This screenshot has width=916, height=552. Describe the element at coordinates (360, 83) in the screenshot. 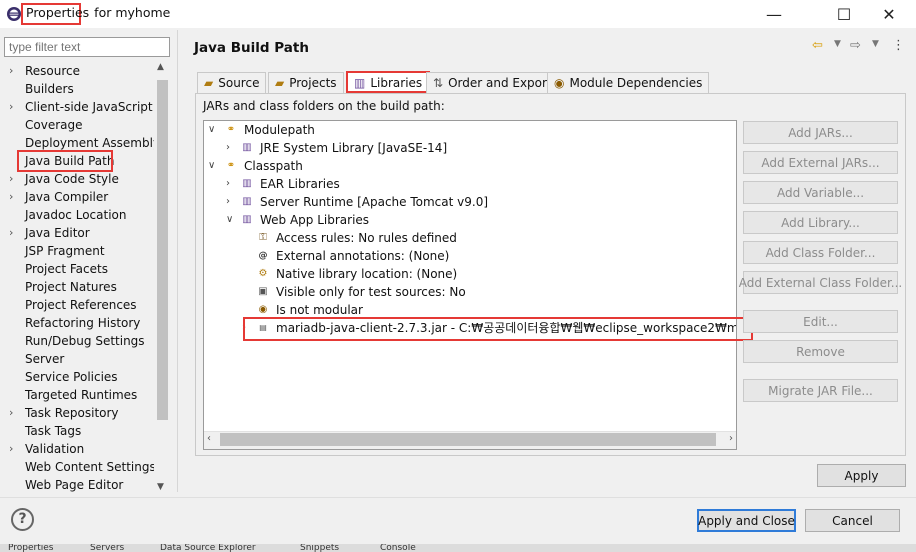

I see `libraries-icon: ▥` at that location.